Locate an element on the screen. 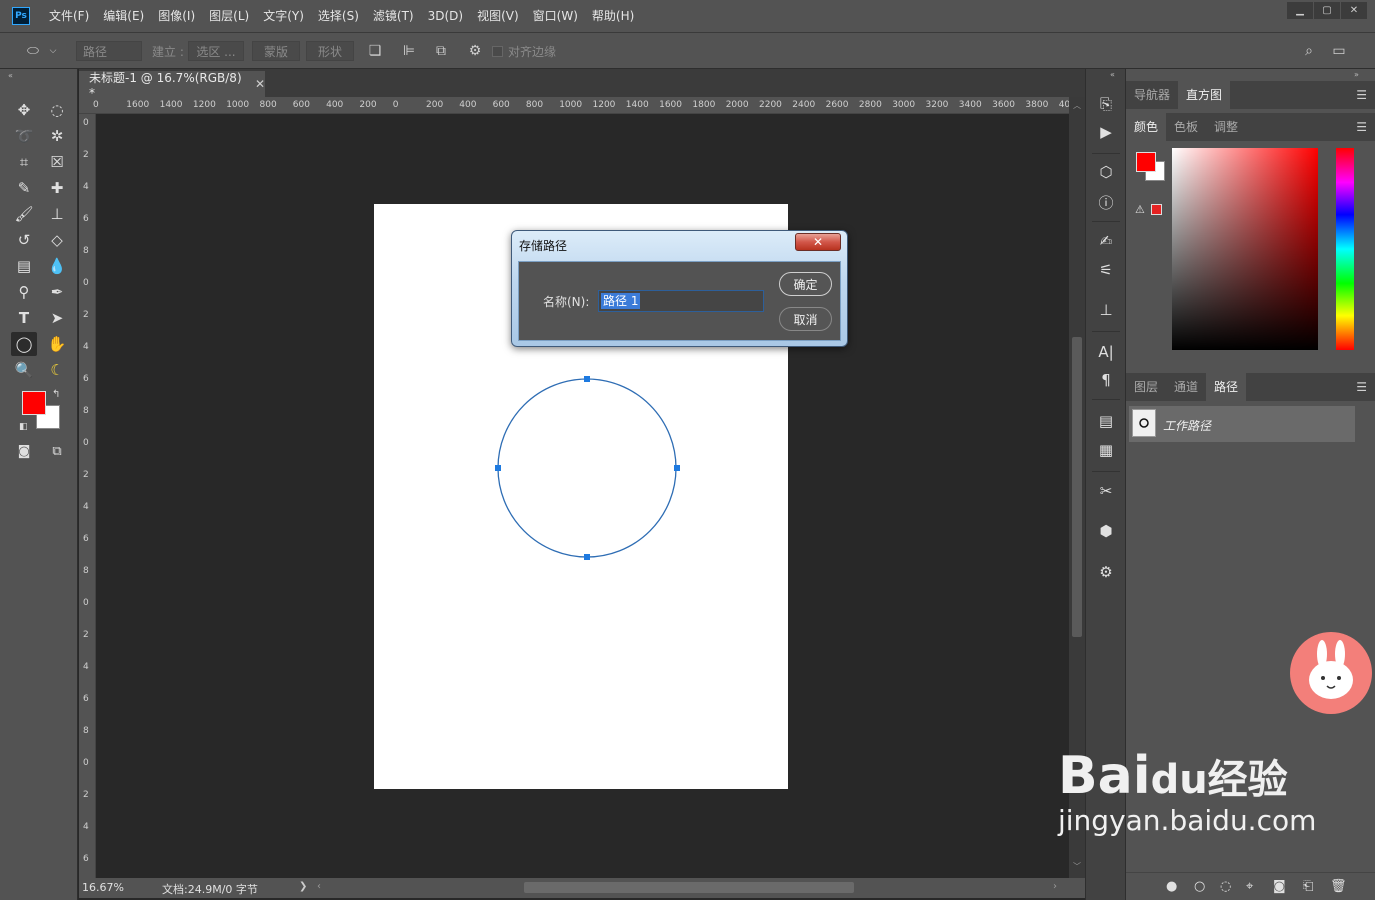 The width and height of the screenshot is (1375, 900). dodge-tool-icon: ⚲ is located at coordinates (24, 292).